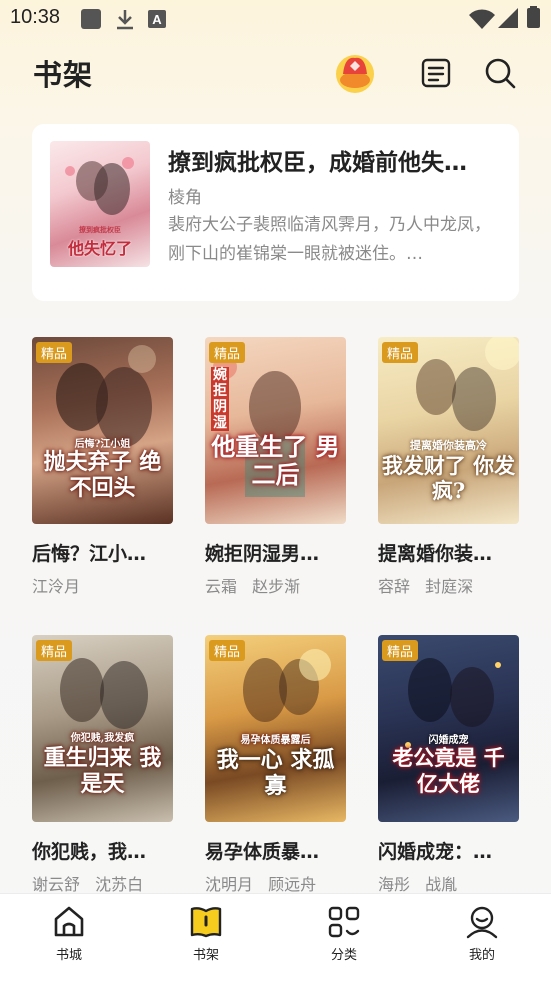  I want to click on book-cover: 精品 后悔?江小姐 抛夫弃子 绝不回头, so click(102, 430).